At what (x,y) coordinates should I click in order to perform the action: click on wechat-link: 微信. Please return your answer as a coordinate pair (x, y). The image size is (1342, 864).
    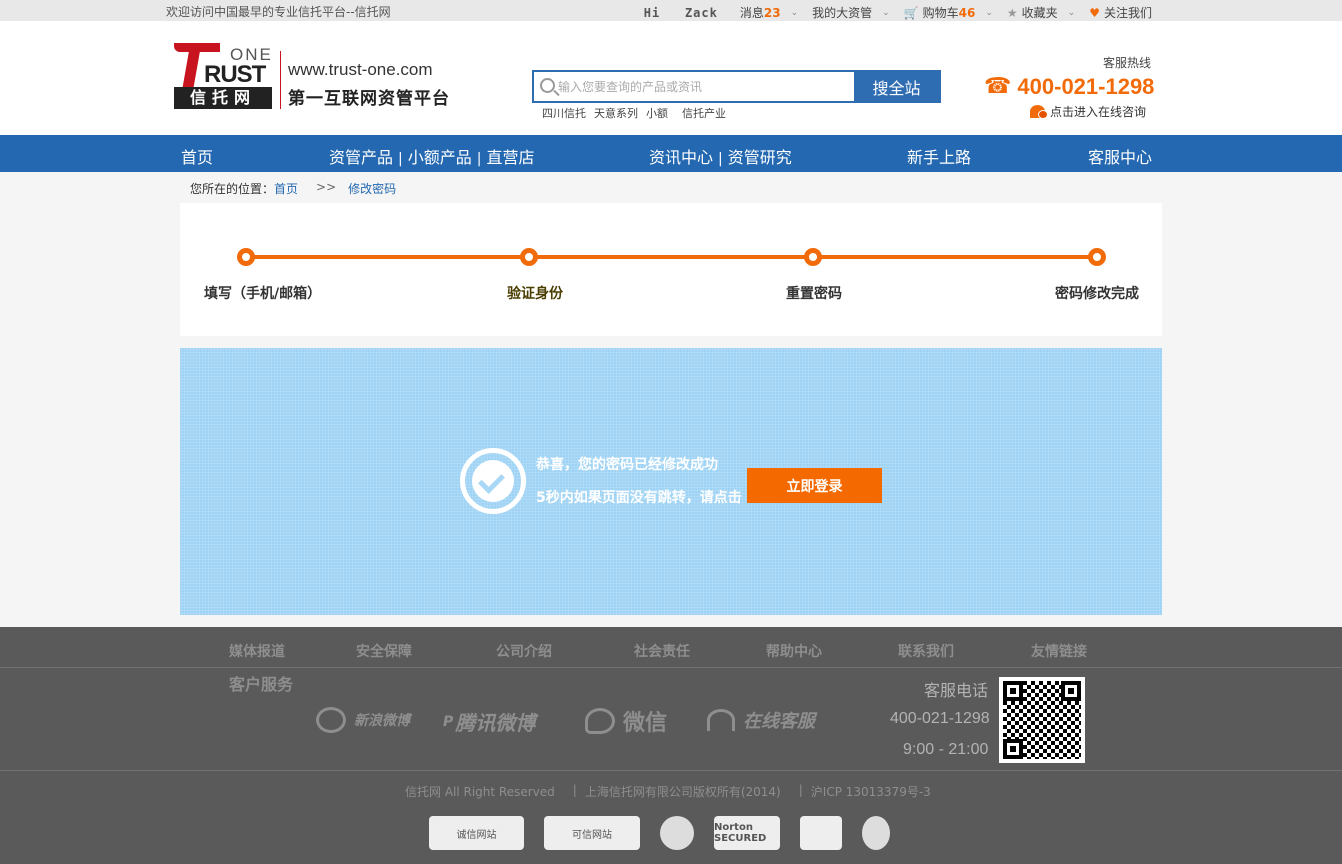
    Looking at the image, I should click on (626, 721).